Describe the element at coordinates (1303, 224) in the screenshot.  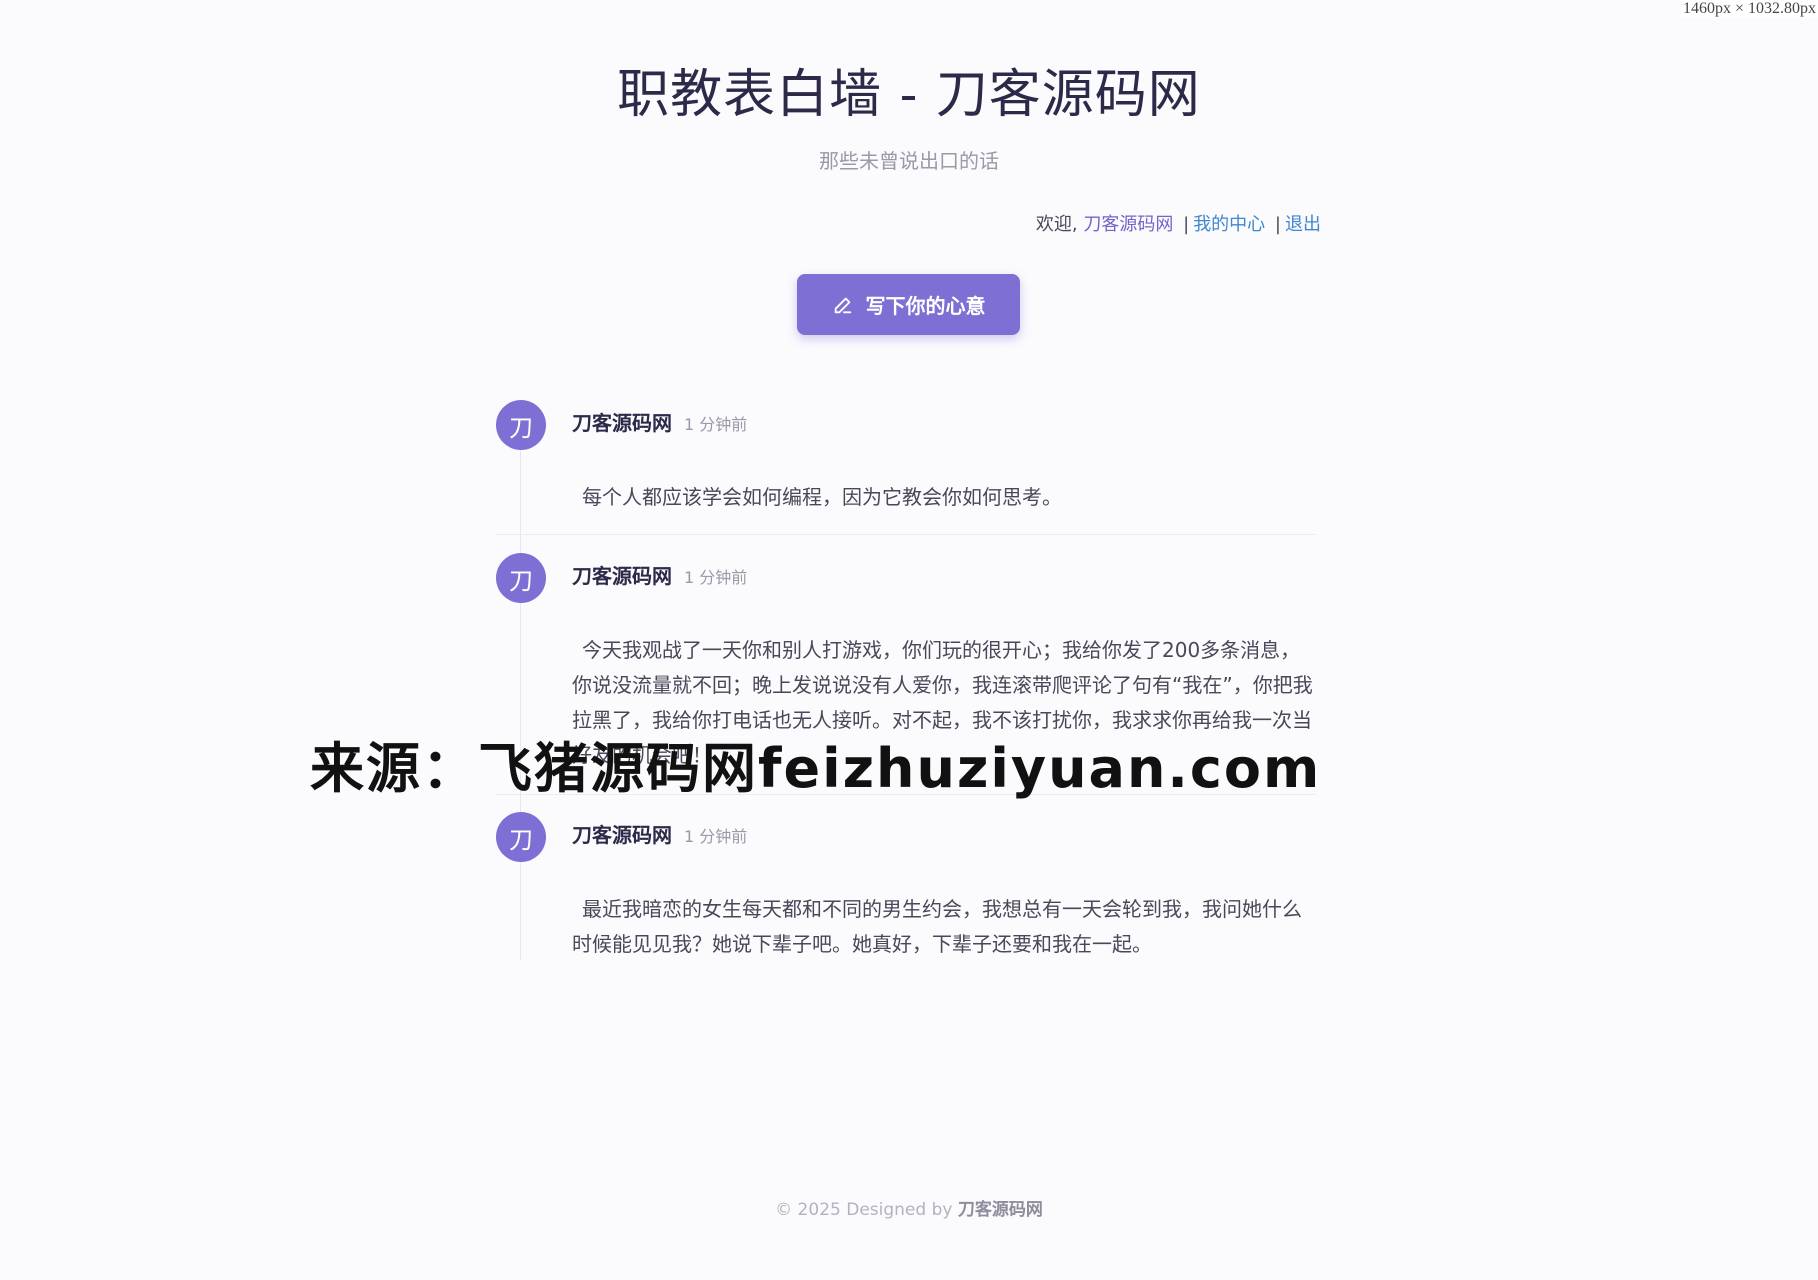
I see `logout-link: 退出` at that location.